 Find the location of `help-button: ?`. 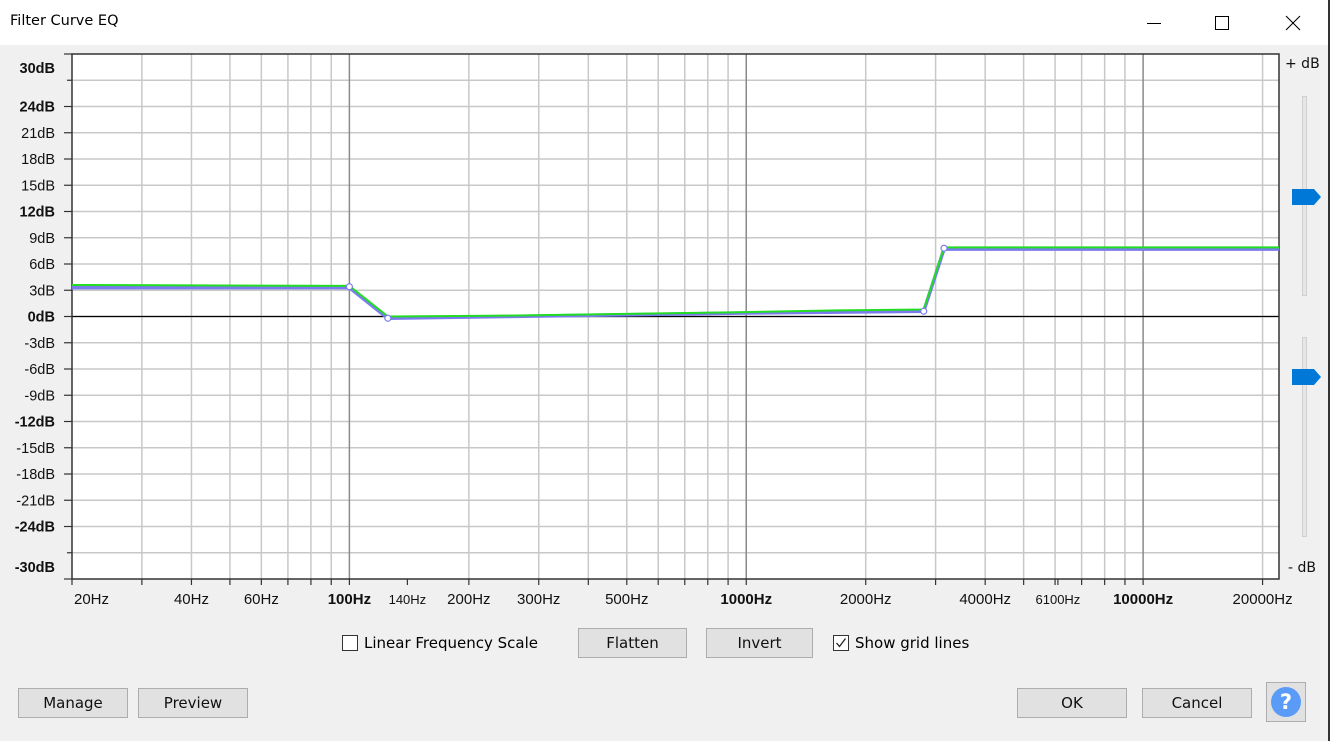

help-button: ? is located at coordinates (1286, 702).